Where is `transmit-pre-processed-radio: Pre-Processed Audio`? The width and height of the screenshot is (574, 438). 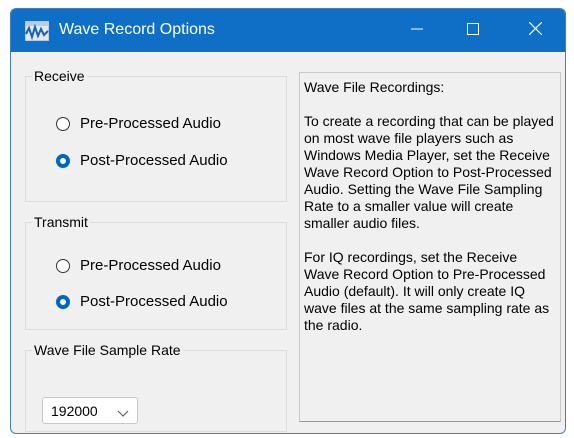 transmit-pre-processed-radio: Pre-Processed Audio is located at coordinates (138, 265).